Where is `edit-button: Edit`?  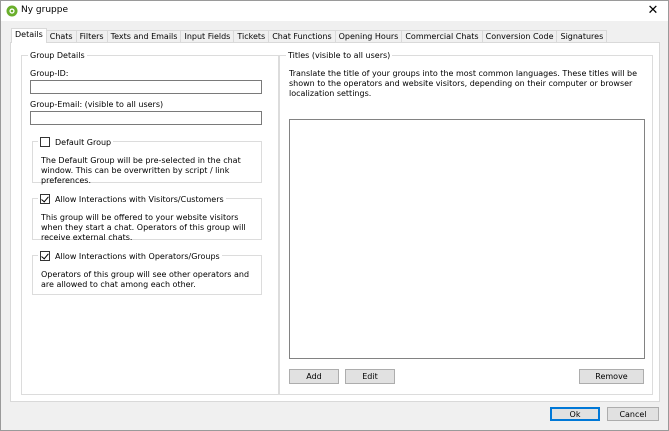 edit-button: Edit is located at coordinates (370, 376).